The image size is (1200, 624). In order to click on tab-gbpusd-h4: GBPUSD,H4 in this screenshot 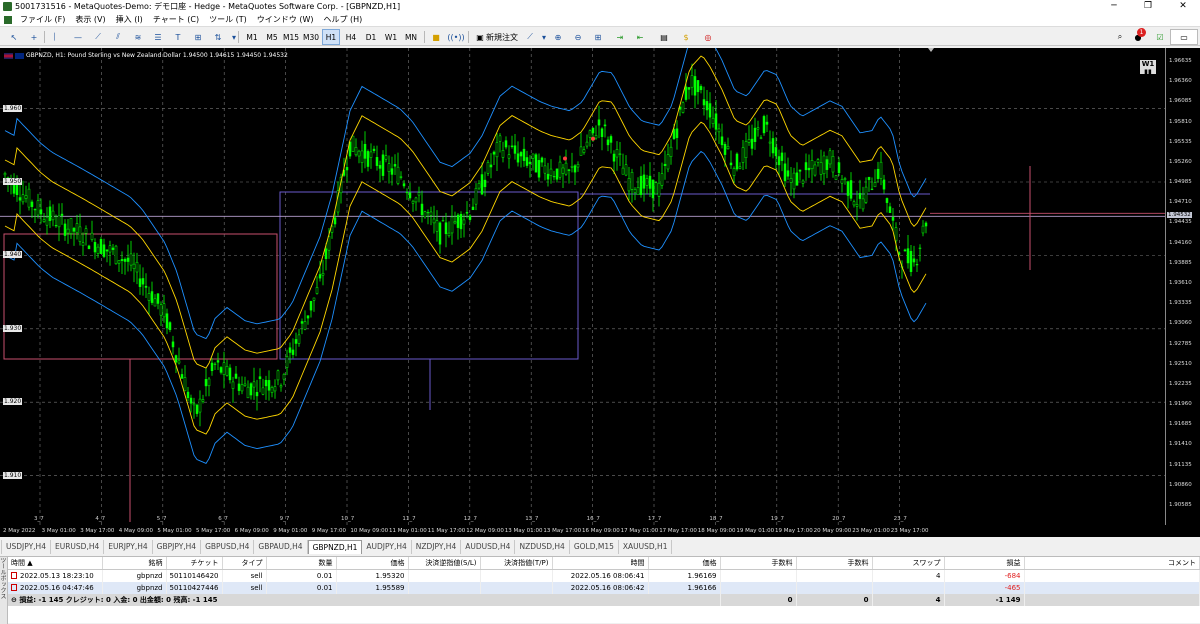, I will do `click(228, 547)`.